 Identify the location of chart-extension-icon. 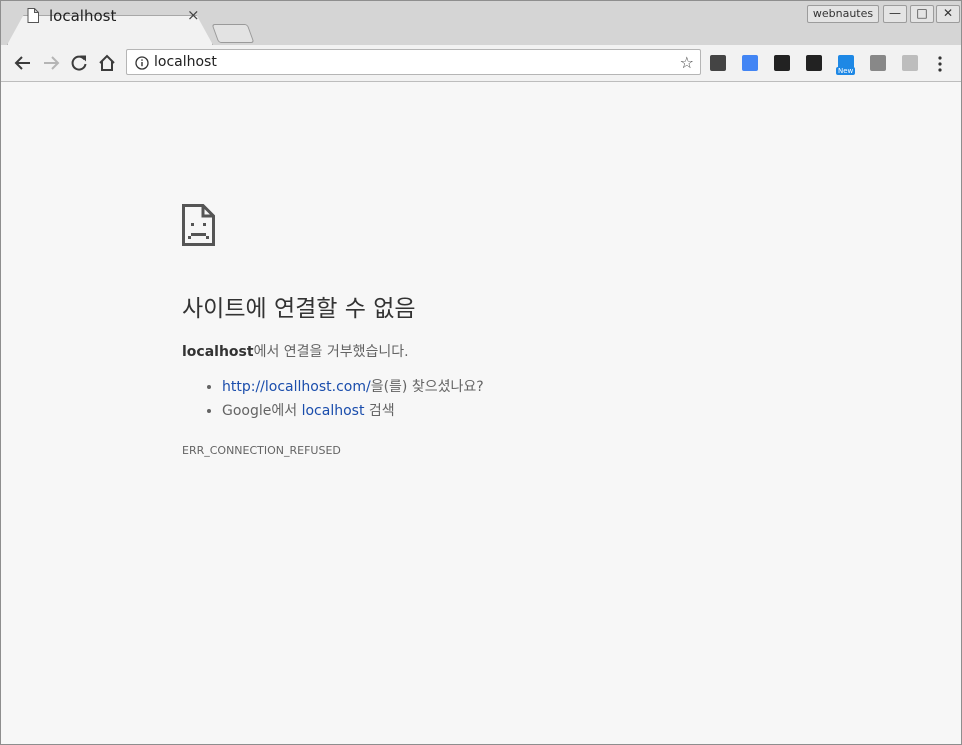
(878, 63).